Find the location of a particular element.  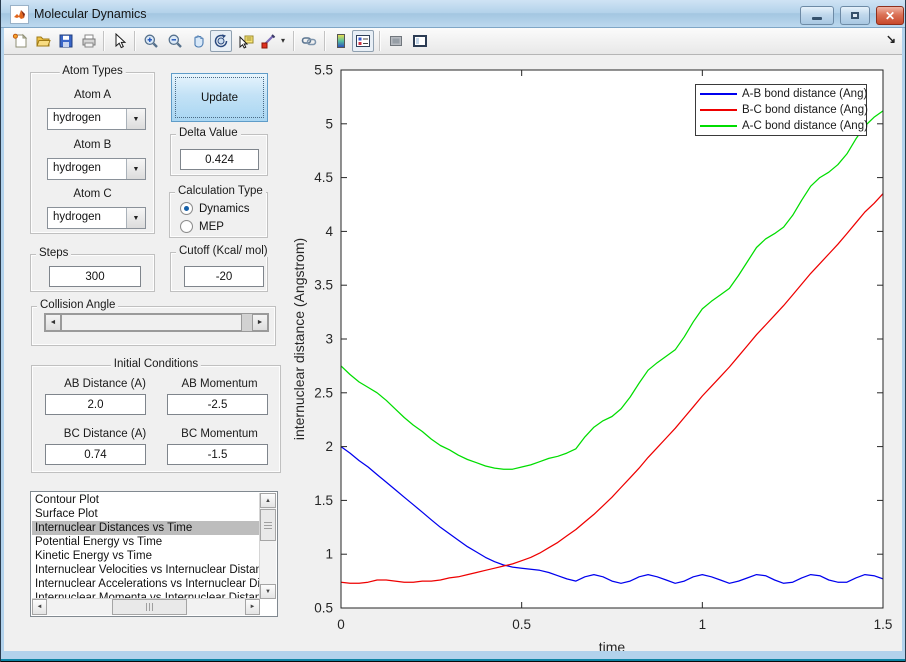

y-axis-label: internuclear distance (Angstrom) is located at coordinates (299, 339).